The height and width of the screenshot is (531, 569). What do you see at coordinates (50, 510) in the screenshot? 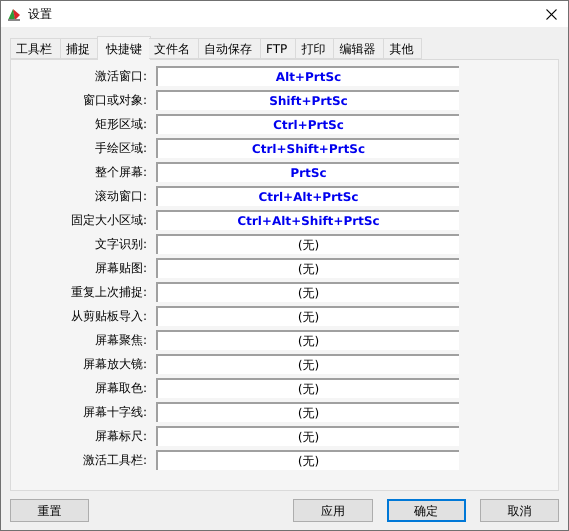
I see `dialog-button: 重置` at bounding box center [50, 510].